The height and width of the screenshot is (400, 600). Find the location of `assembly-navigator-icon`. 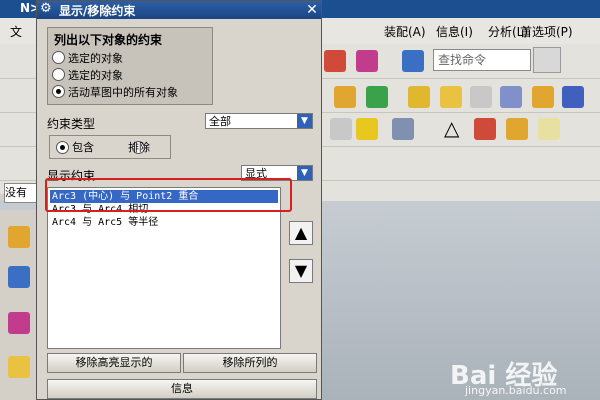

assembly-navigator-icon is located at coordinates (19, 237).